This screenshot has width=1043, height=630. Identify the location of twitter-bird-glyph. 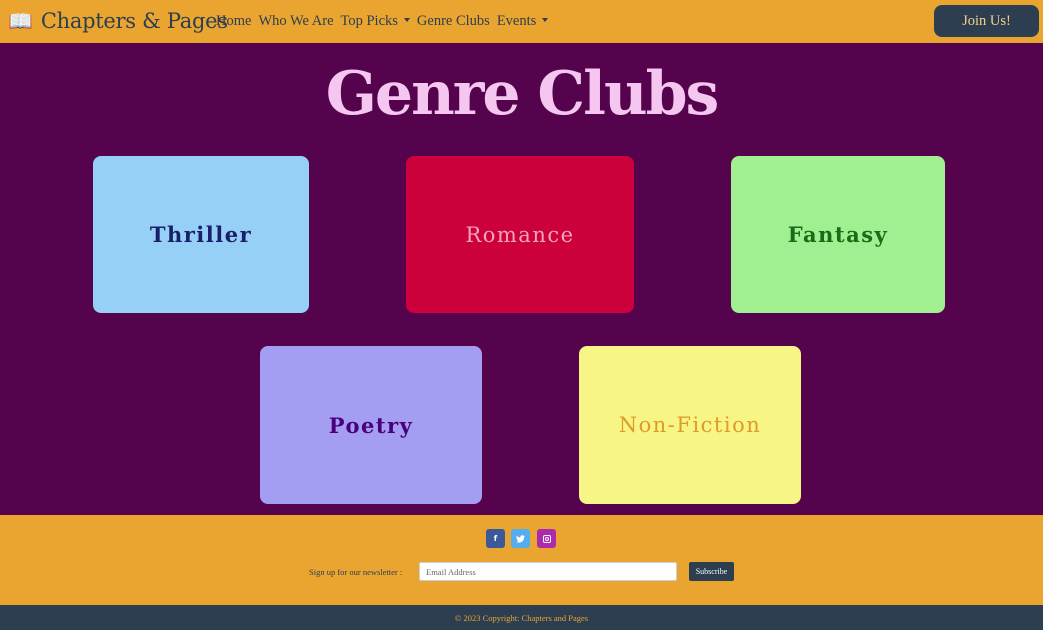
(520, 538).